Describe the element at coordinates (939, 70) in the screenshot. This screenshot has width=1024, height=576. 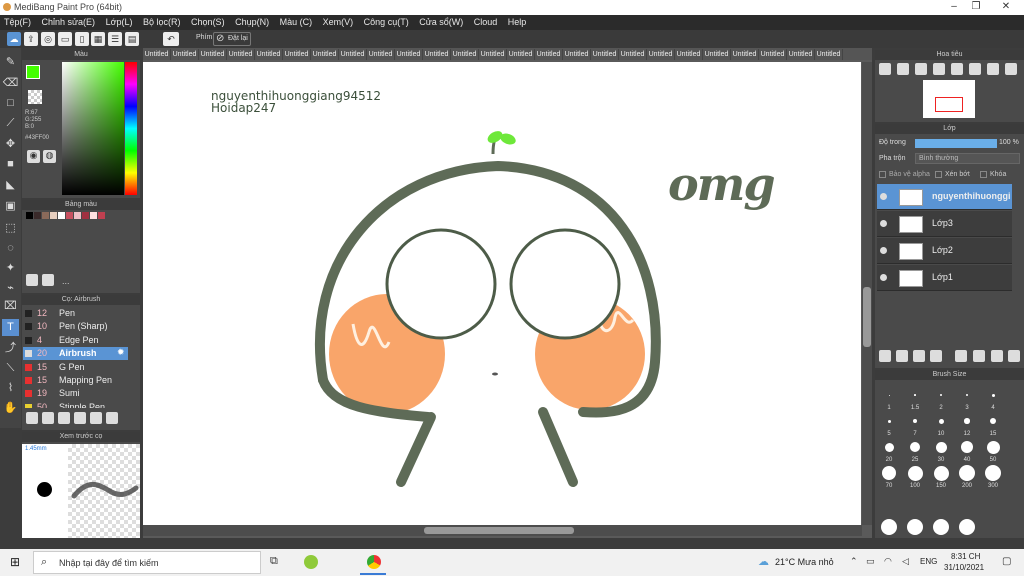
I see `actual-size-icon` at that location.